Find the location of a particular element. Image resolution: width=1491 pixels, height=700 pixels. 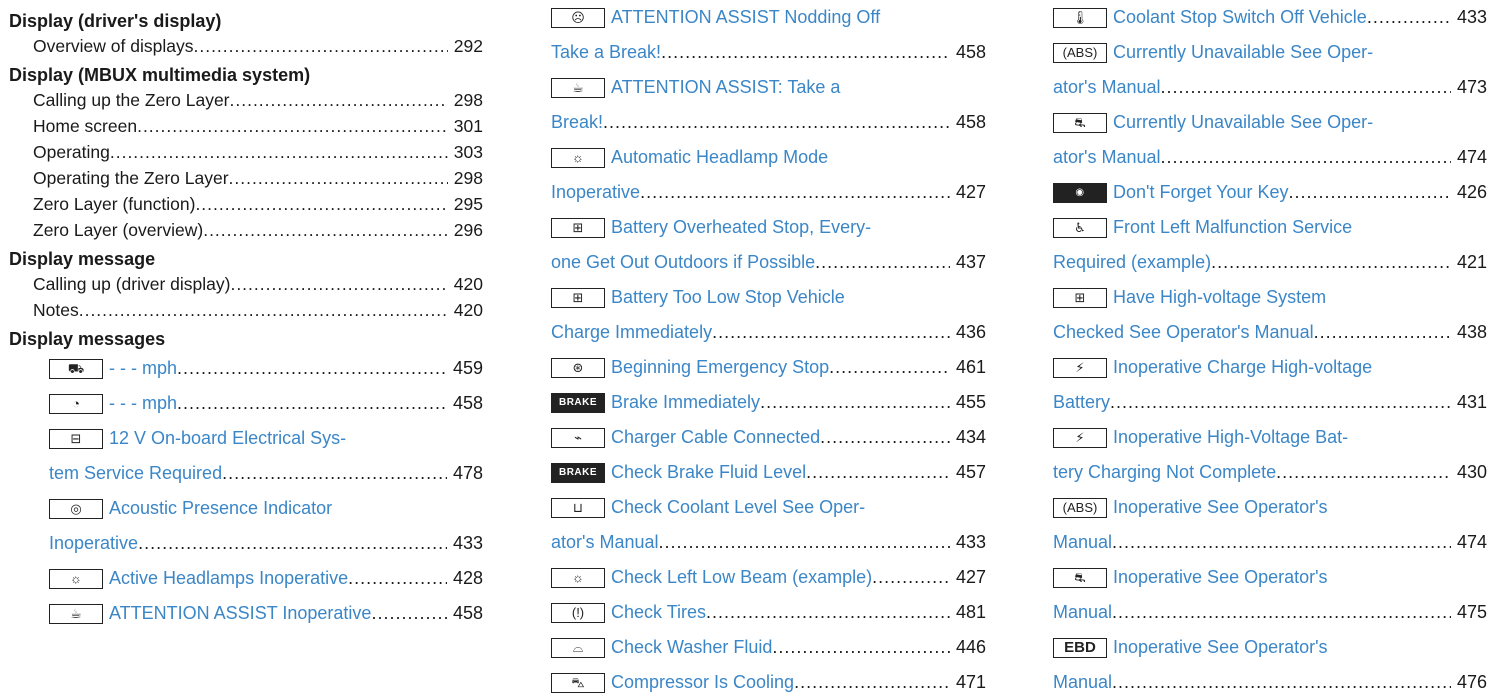

message-link: Take a Break! is located at coordinates (606, 52).